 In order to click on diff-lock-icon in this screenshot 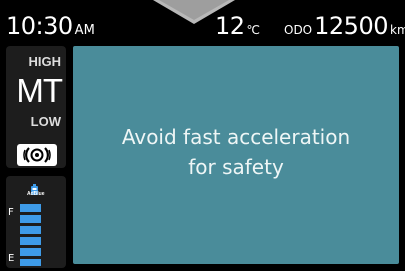, I will do `click(37, 155)`.